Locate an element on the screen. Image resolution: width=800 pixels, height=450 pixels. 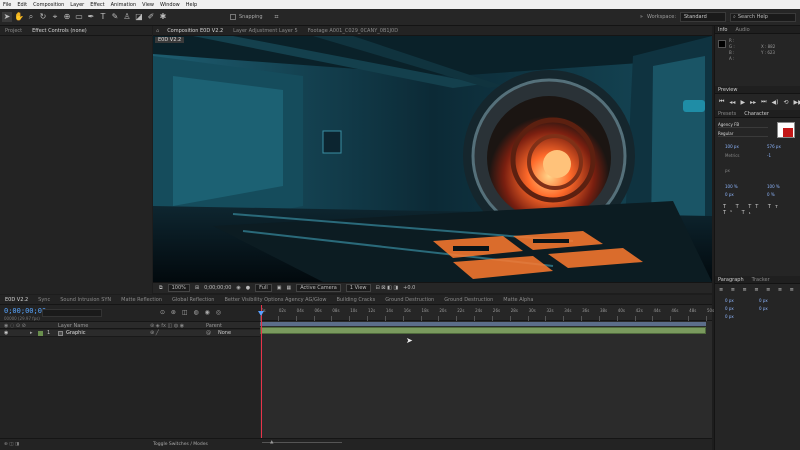
tab-timeline-ground2: Ground Destruction is located at coordinates (468, 300).